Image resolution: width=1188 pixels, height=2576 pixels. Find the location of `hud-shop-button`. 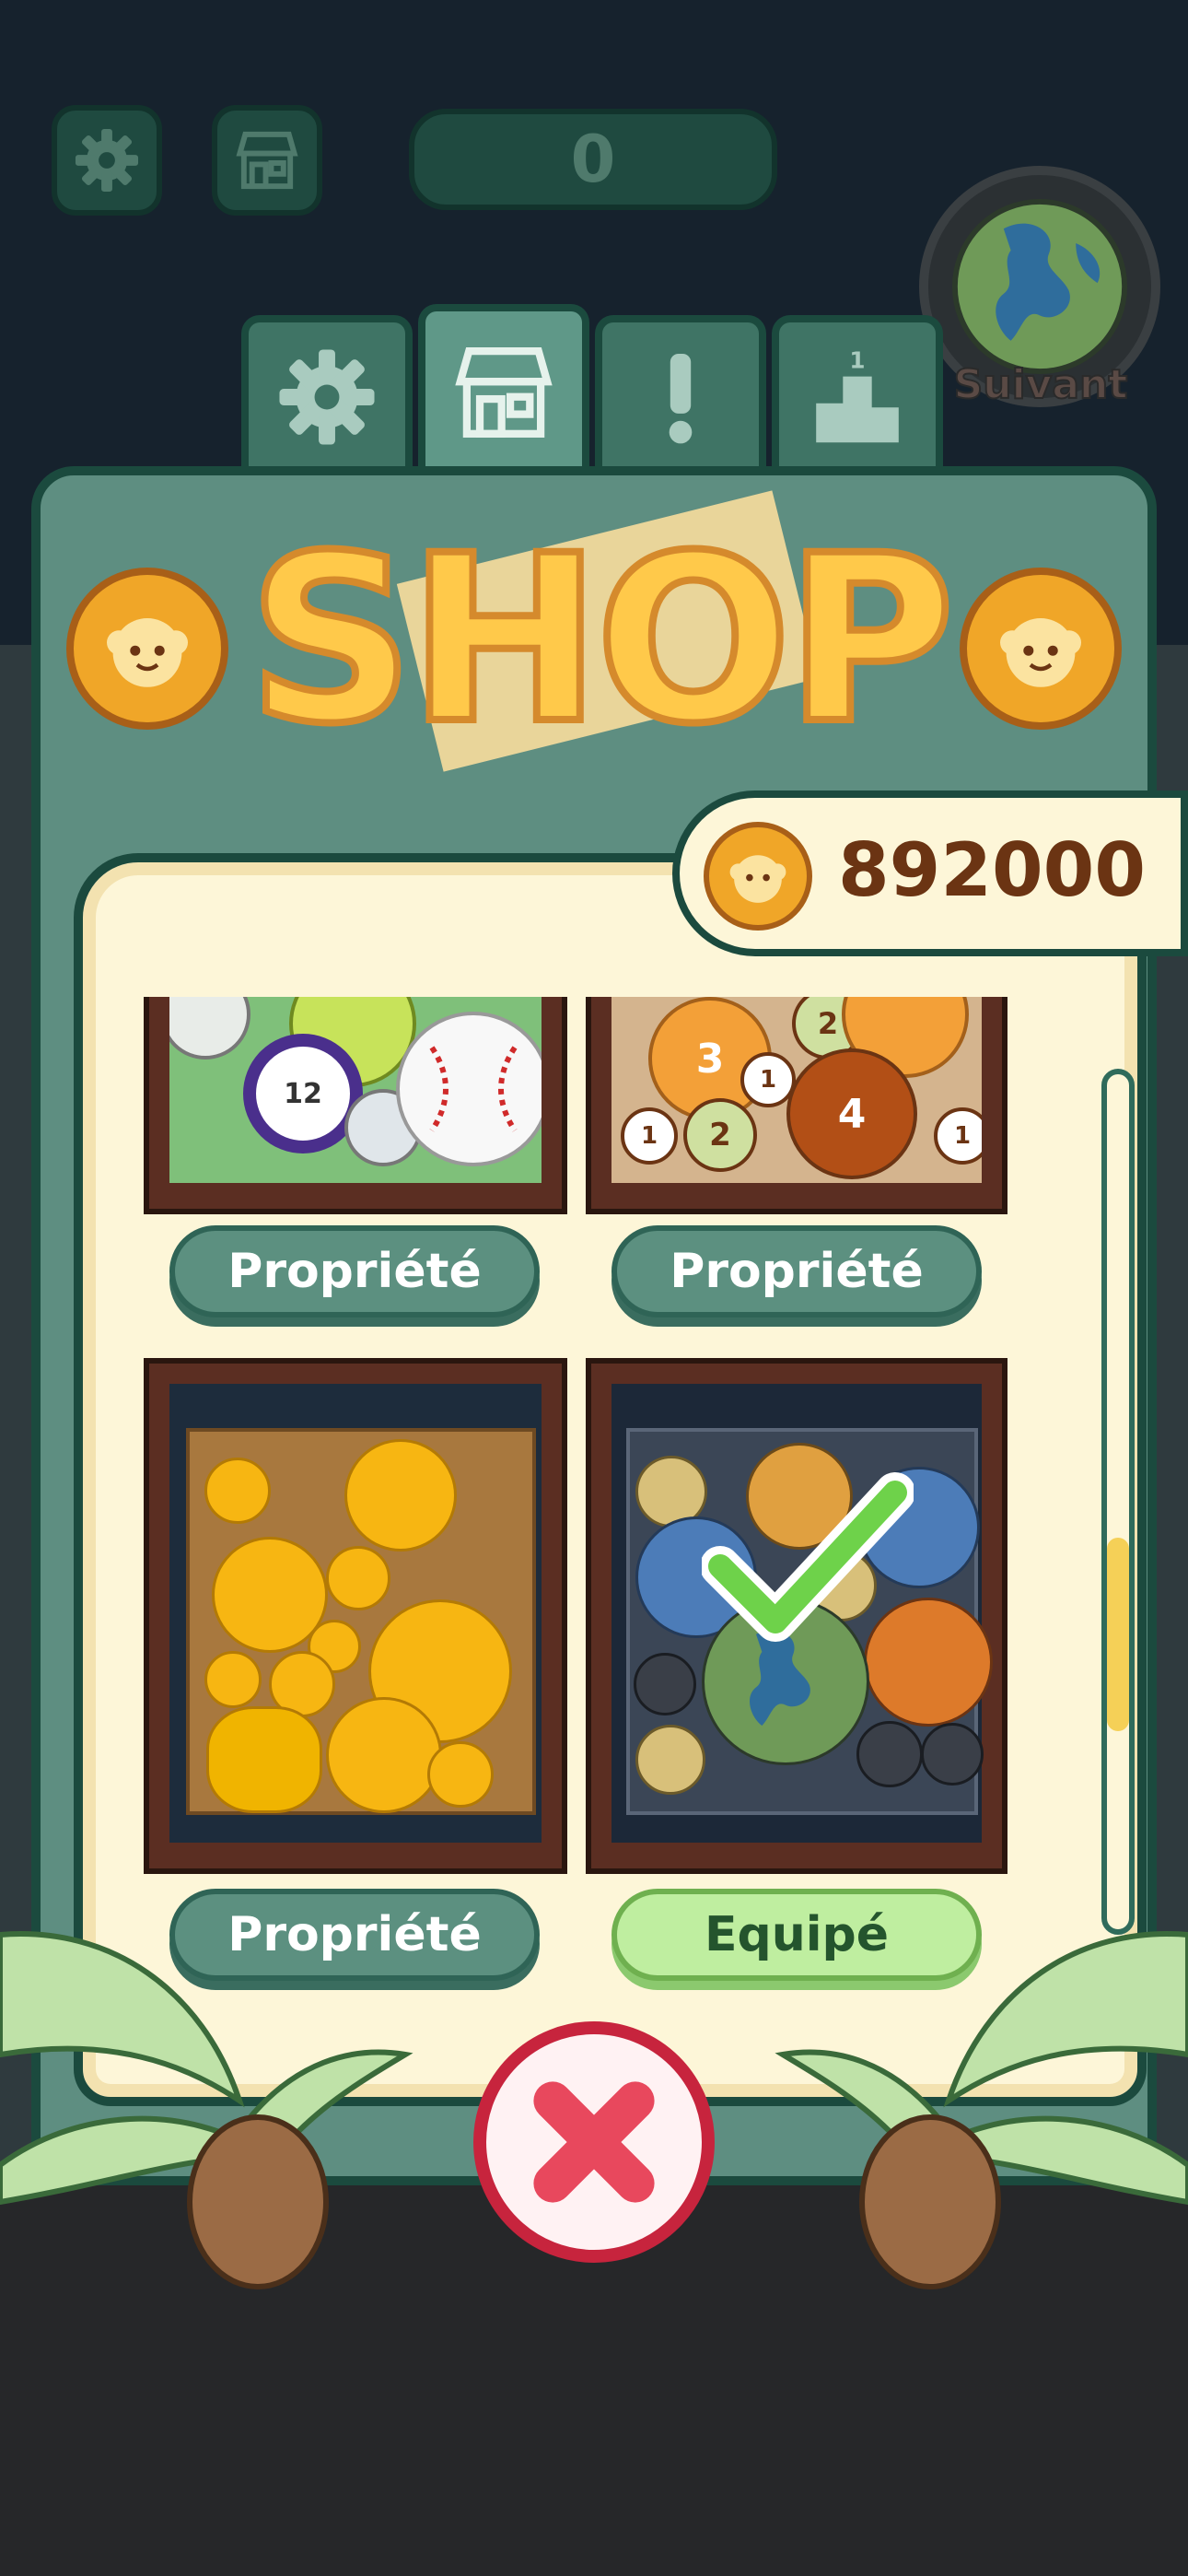

hud-shop-button is located at coordinates (267, 160).